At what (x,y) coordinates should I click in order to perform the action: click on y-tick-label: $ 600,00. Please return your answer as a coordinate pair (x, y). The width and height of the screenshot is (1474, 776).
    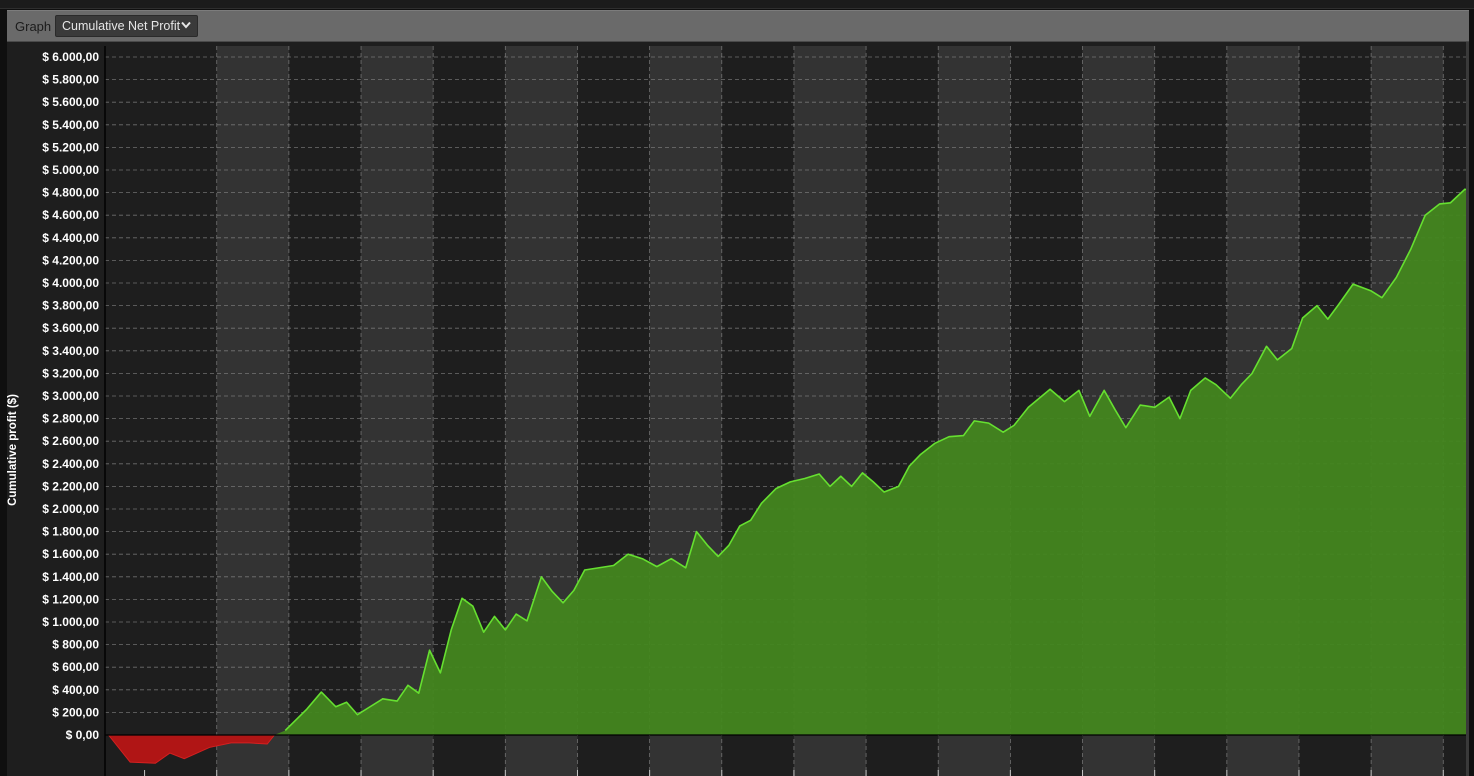
    Looking at the image, I should click on (75, 667).